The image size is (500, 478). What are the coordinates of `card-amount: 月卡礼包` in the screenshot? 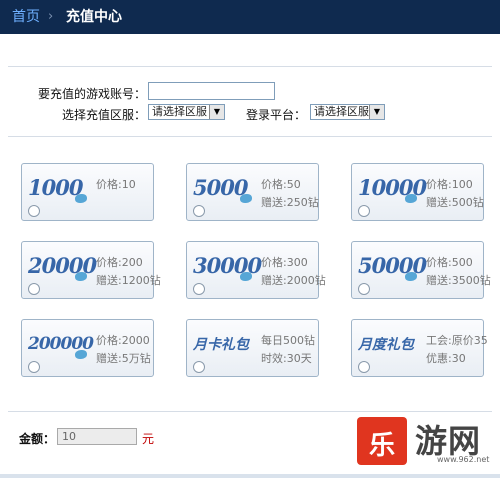 It's located at (221, 345).